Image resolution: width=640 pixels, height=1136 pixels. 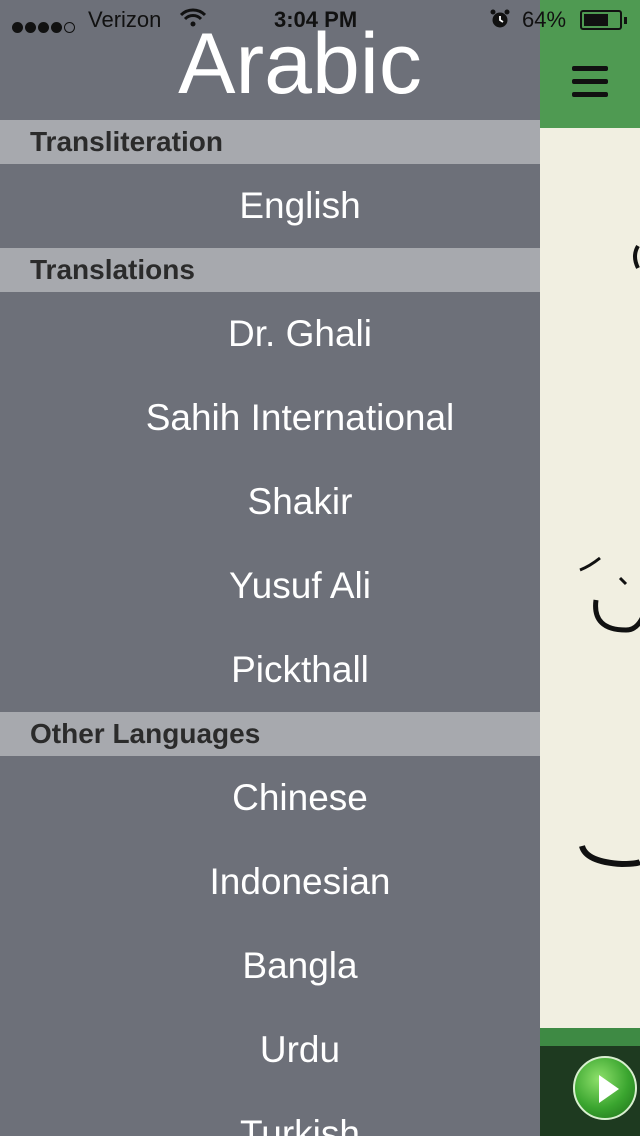 What do you see at coordinates (270, 670) in the screenshot?
I see `menu-item-pickthall: Pickthall` at bounding box center [270, 670].